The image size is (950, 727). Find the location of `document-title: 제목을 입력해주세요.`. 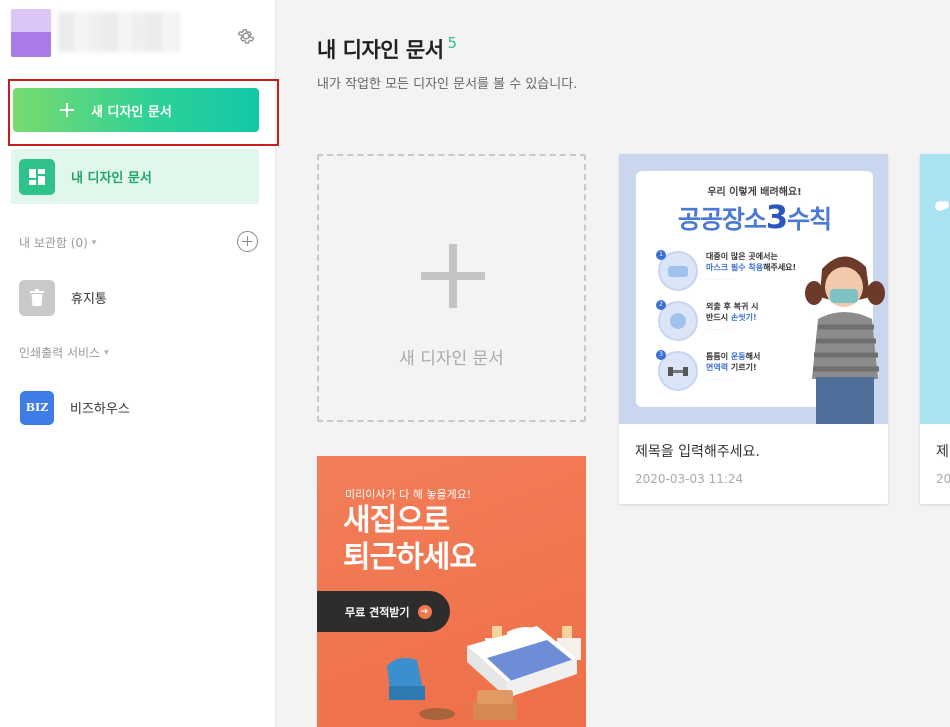

document-title: 제목을 입력해주세요. is located at coordinates (697, 452).